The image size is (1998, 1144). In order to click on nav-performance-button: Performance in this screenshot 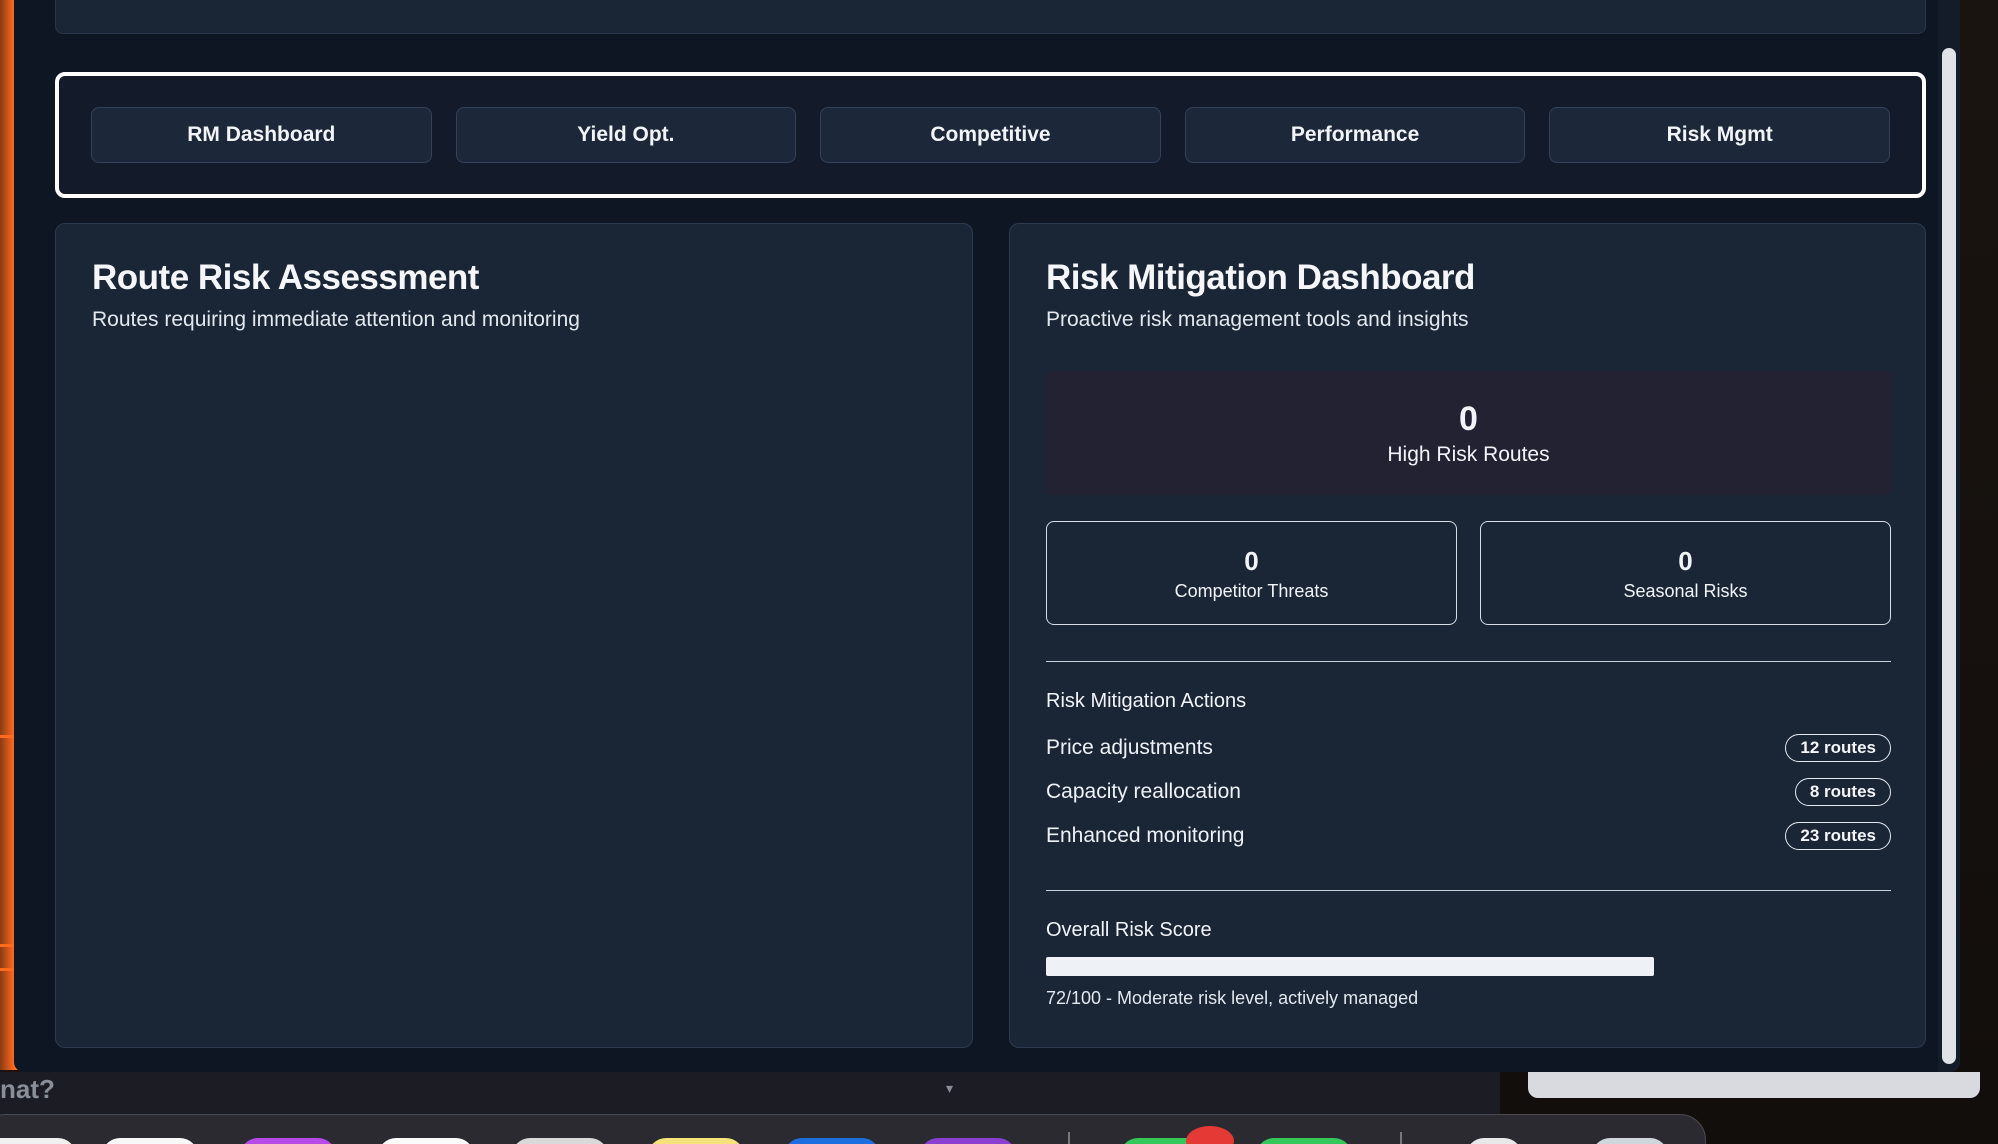, I will do `click(1355, 135)`.